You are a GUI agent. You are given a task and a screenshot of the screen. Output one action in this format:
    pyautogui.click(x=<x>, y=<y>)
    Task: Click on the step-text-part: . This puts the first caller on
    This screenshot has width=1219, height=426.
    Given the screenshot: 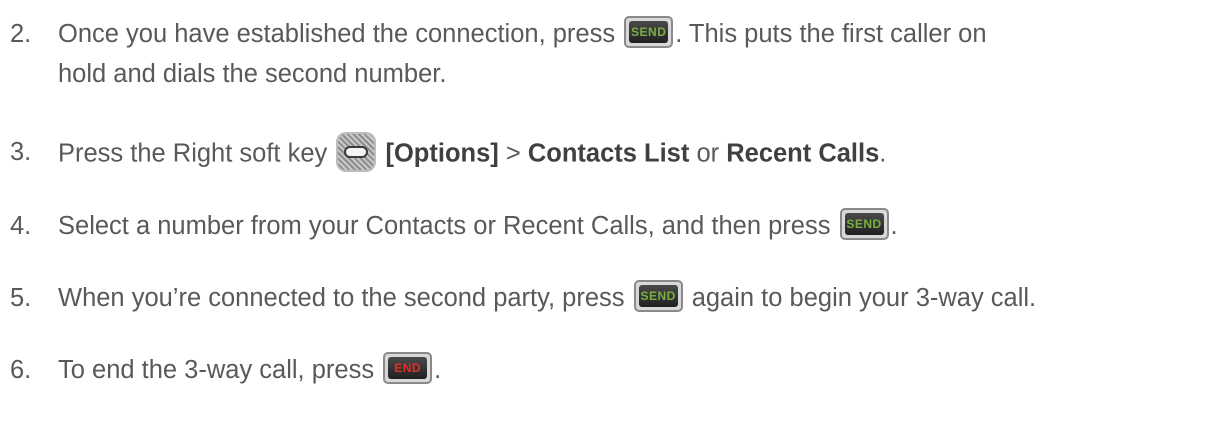 What is the action you would take?
    pyautogui.click(x=831, y=34)
    